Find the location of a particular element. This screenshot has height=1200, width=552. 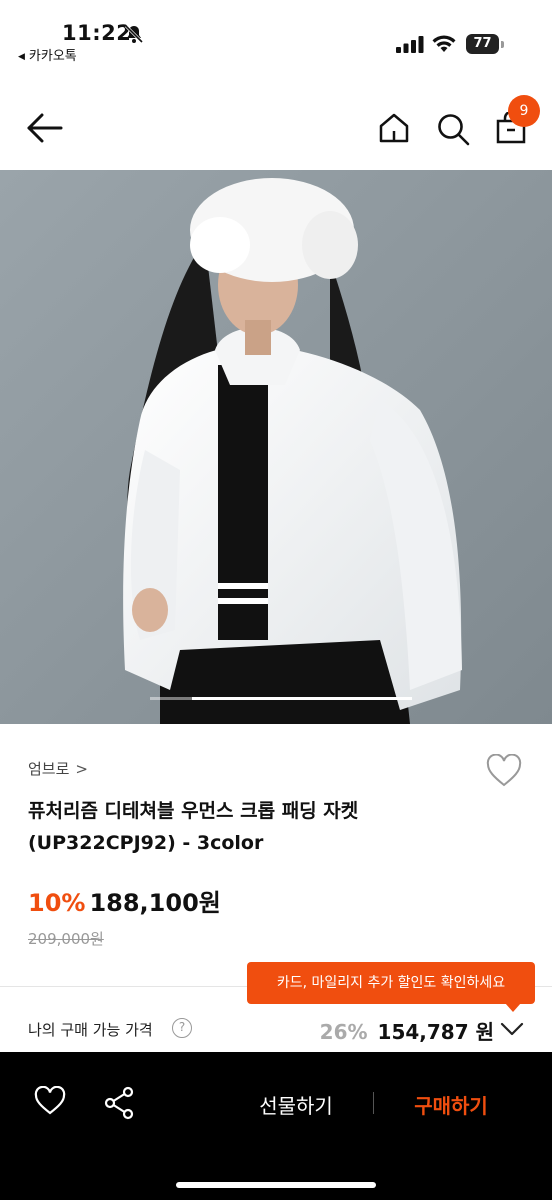

battery-icon: 77 is located at coordinates (485, 44).